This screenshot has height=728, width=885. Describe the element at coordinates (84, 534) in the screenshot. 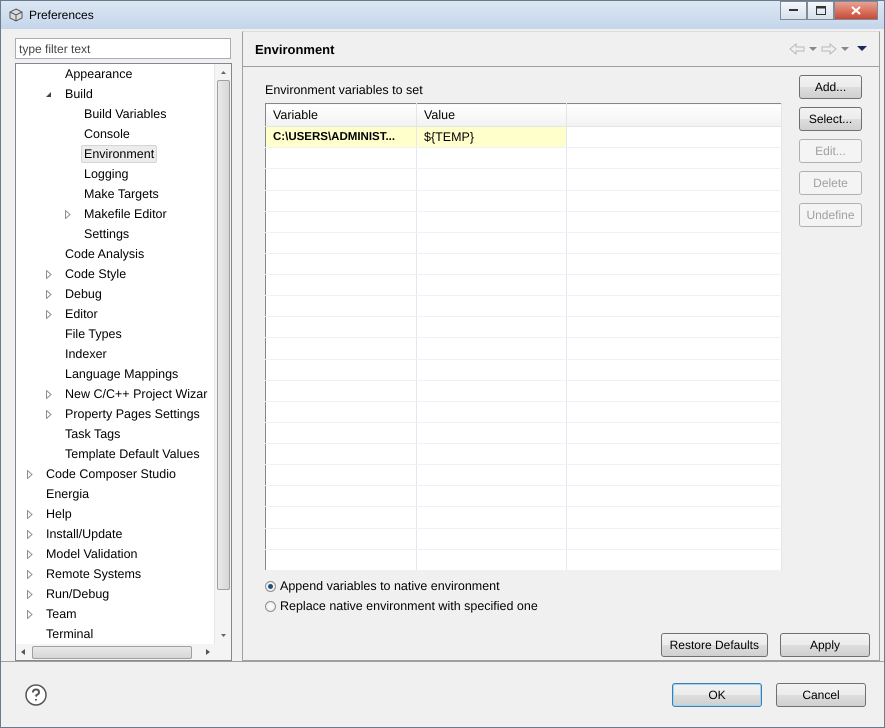

I see `tree-item: Install/Update` at that location.